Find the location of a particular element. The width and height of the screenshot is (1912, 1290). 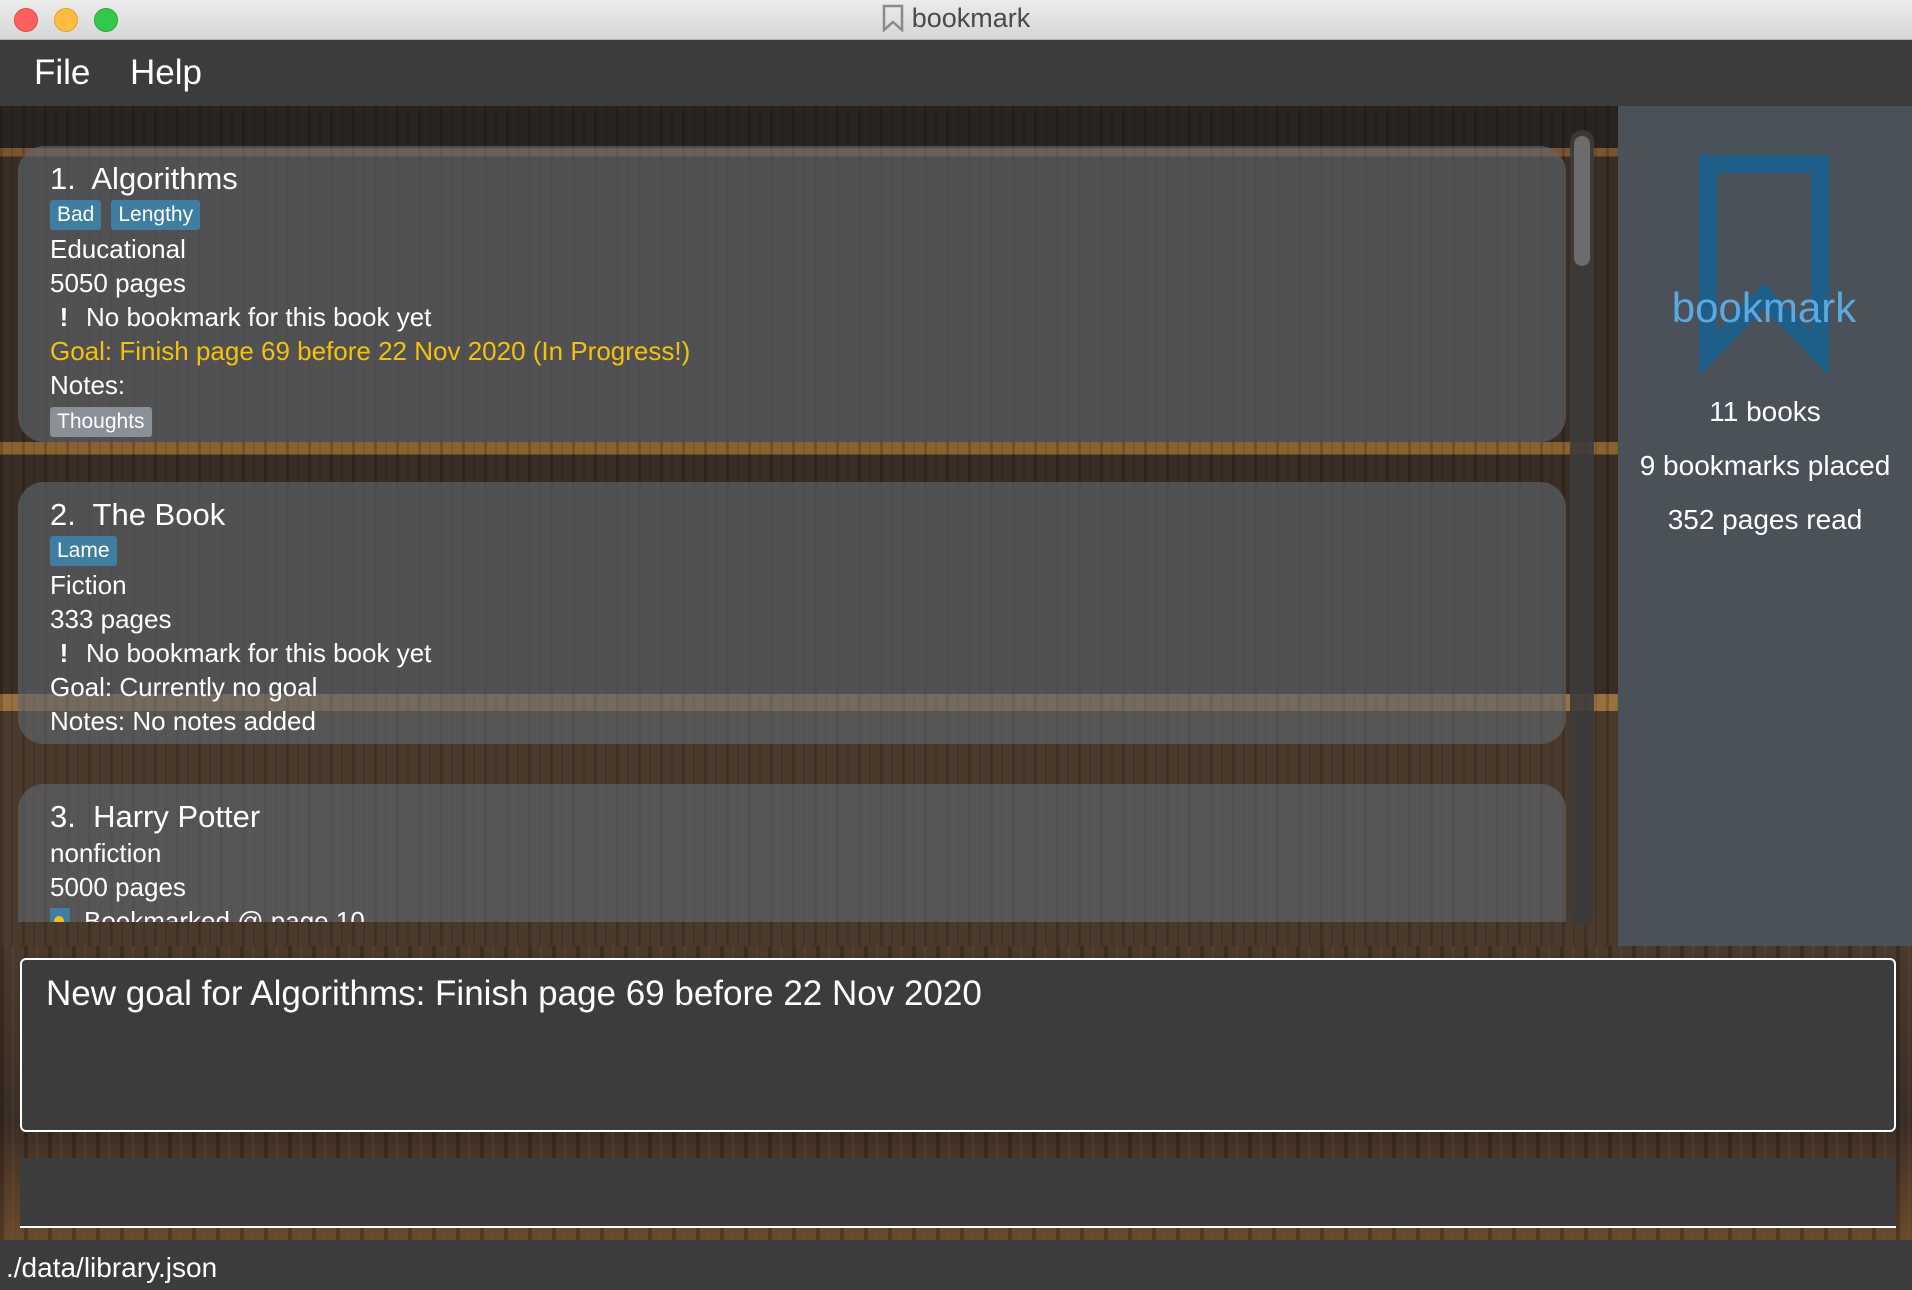

book-genre: Educational is located at coordinates (118, 249).